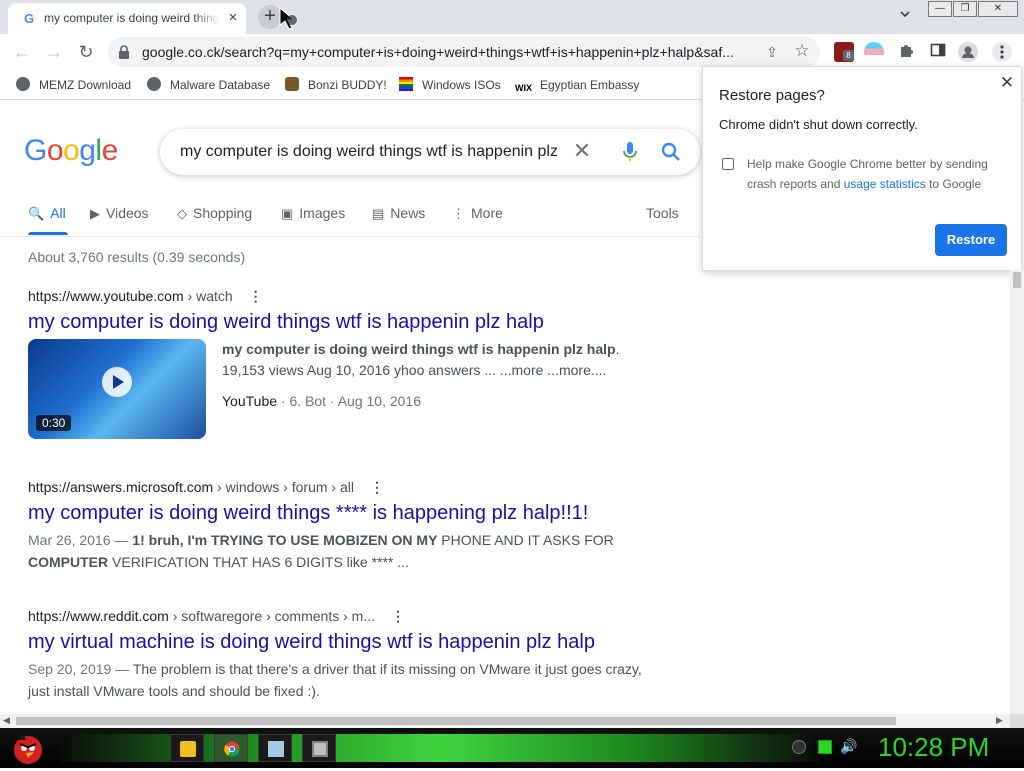 This screenshot has width=1024, height=771. Describe the element at coordinates (577, 85) in the screenshot. I see `bookmark-egyptian-embassy: WIX Egyptian Embassy` at that location.